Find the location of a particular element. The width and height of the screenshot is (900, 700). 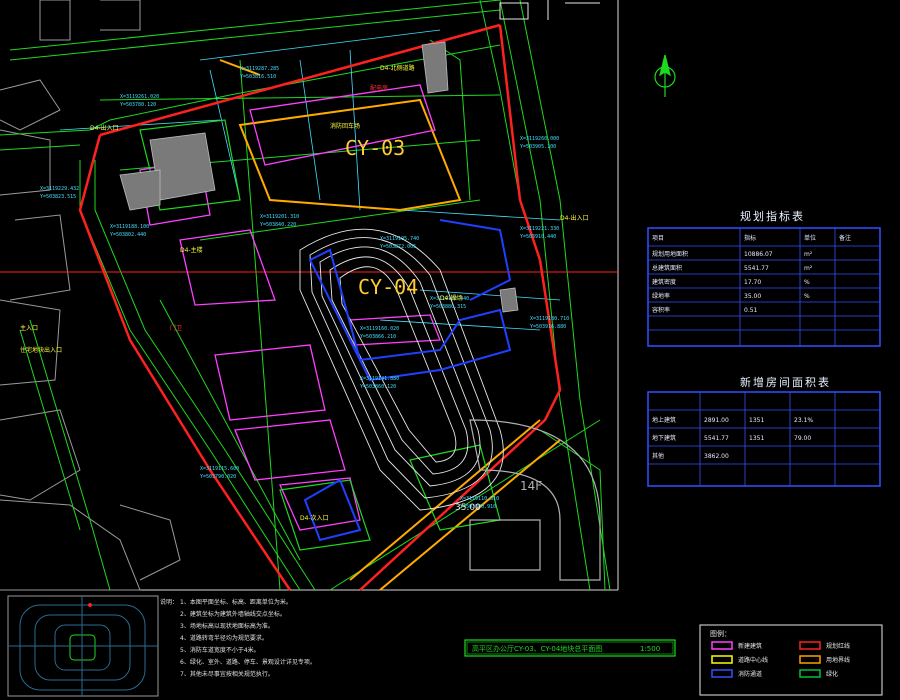

area-row-1-col-1: 5541.77 is located at coordinates (716, 438).